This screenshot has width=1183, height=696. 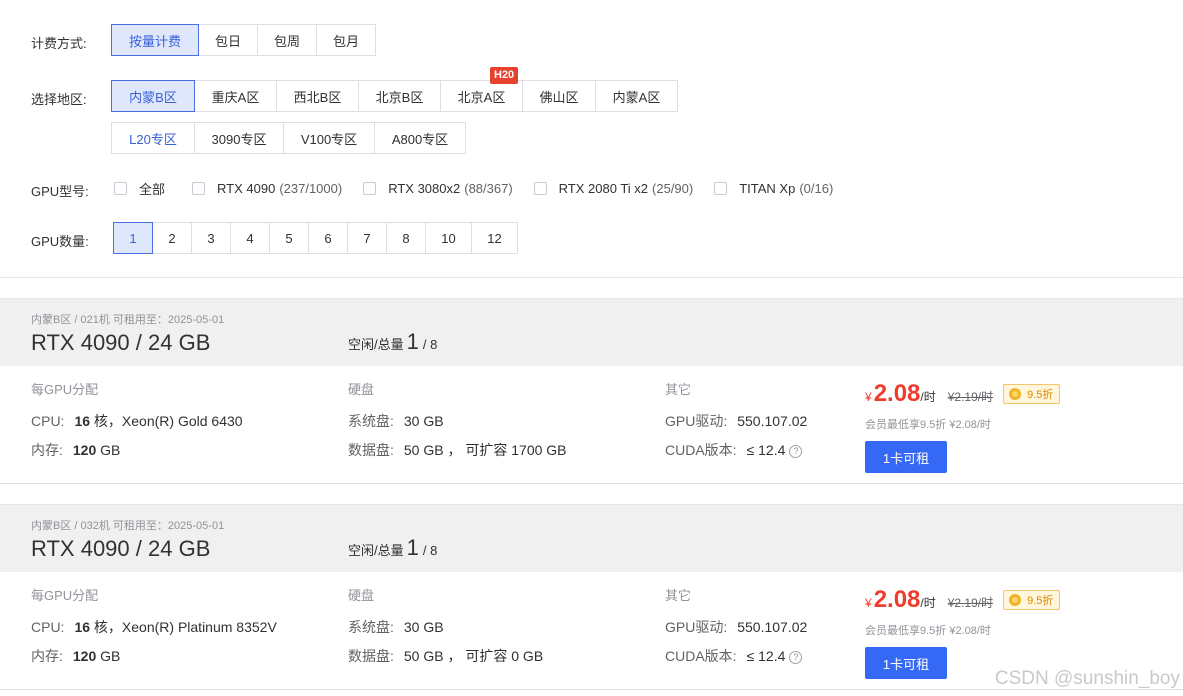 What do you see at coordinates (235, 96) in the screenshot?
I see `region-option-chongqing-a: 重庆A区` at bounding box center [235, 96].